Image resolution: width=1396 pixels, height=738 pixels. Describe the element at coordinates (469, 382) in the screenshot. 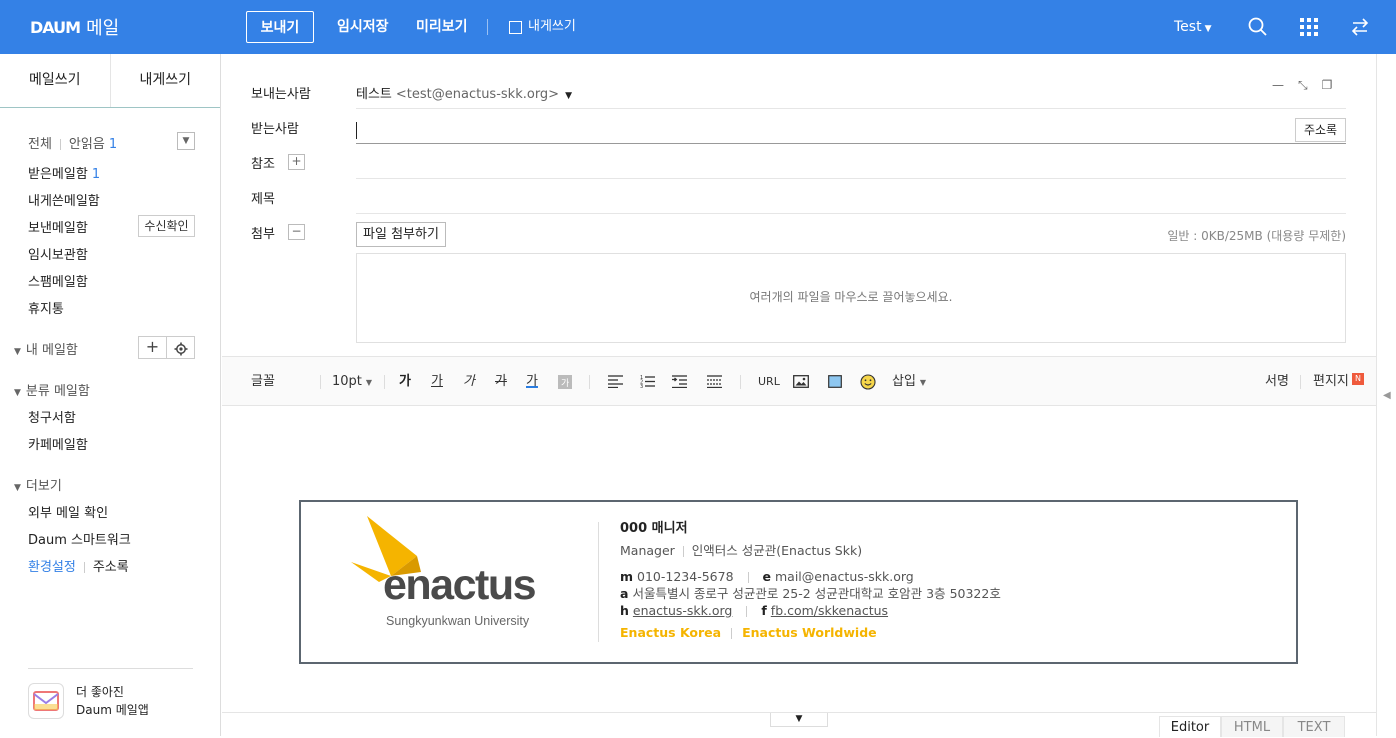

I see `italic-button: 가` at that location.